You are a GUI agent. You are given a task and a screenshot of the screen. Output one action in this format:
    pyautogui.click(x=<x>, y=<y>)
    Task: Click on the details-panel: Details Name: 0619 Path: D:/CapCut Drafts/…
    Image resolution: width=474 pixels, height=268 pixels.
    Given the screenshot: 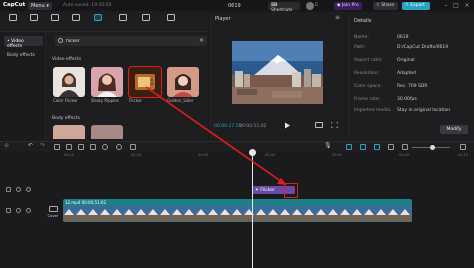 What is the action you would take?
    pyautogui.click(x=411, y=76)
    